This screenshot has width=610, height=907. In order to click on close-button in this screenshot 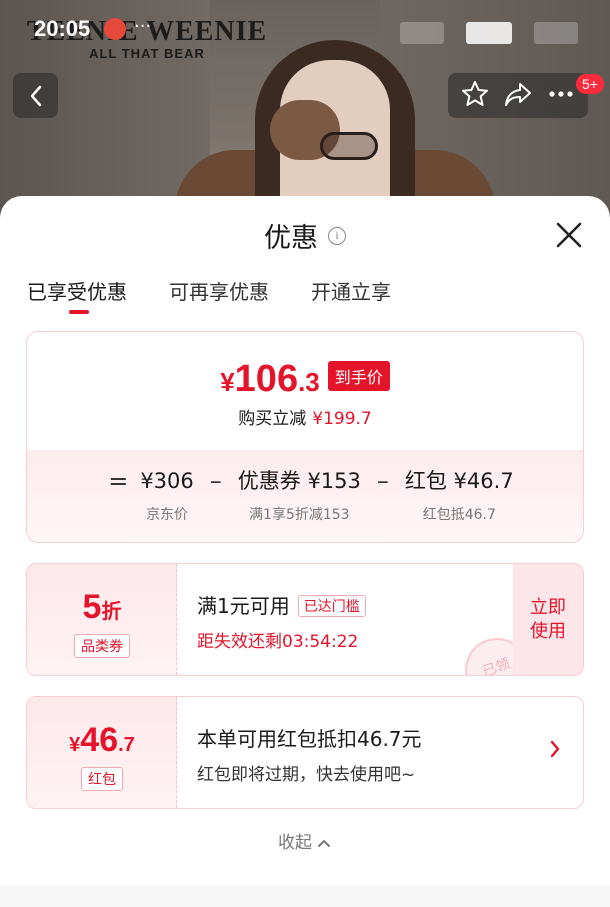, I will do `click(569, 235)`.